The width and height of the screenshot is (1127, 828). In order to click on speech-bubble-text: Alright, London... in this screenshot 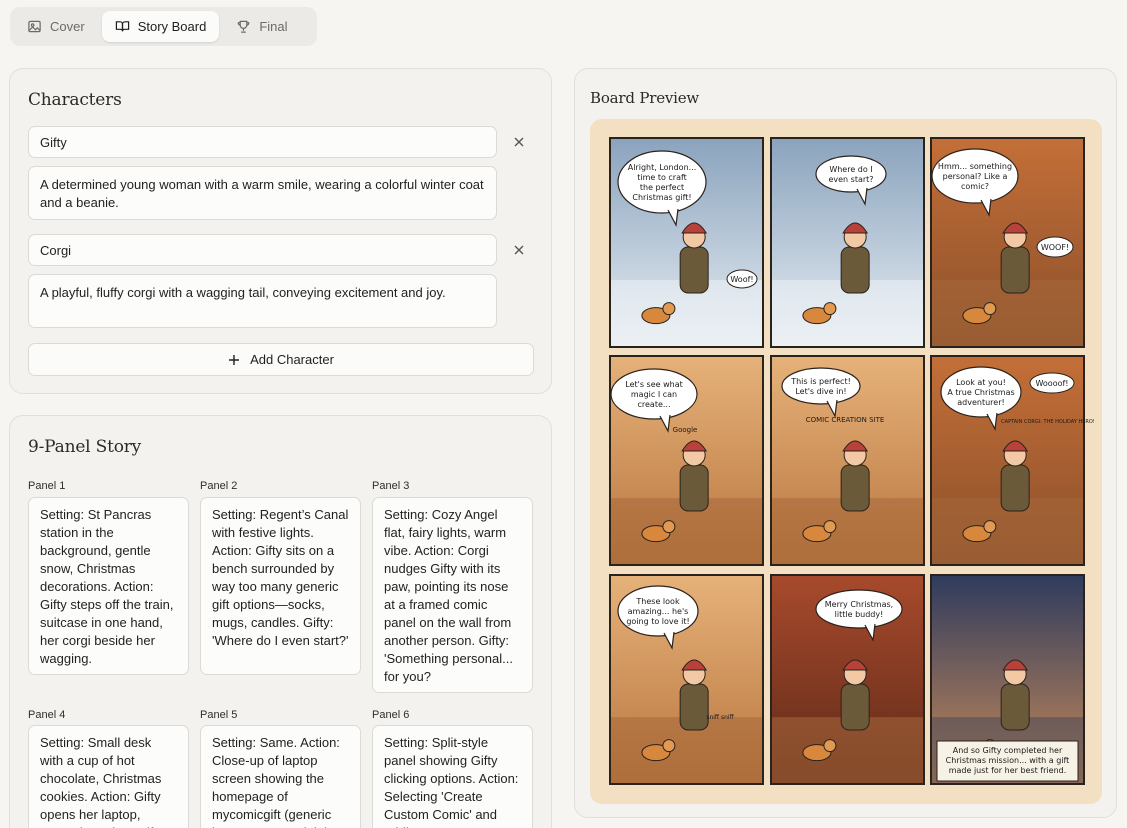, I will do `click(662, 167)`.